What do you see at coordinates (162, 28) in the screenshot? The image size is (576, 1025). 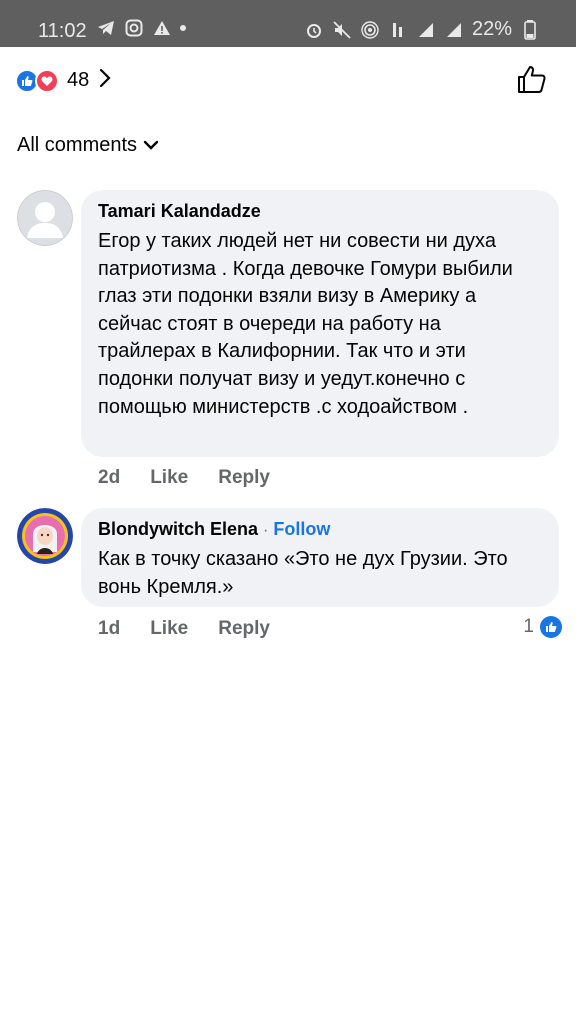 I see `warning-icon` at bounding box center [162, 28].